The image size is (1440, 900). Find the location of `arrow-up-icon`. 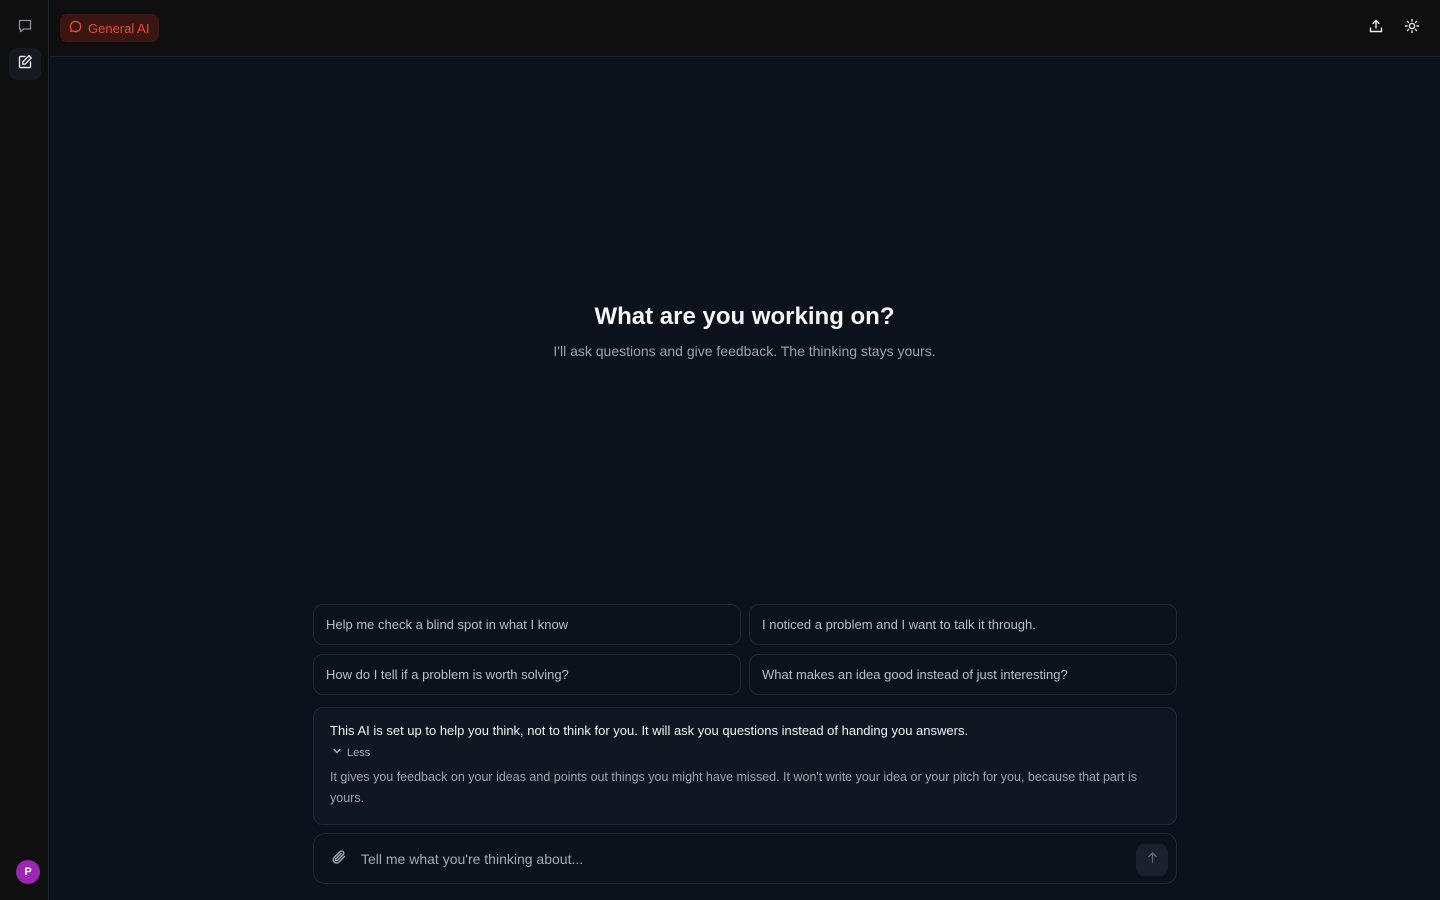

arrow-up-icon is located at coordinates (1152, 860).